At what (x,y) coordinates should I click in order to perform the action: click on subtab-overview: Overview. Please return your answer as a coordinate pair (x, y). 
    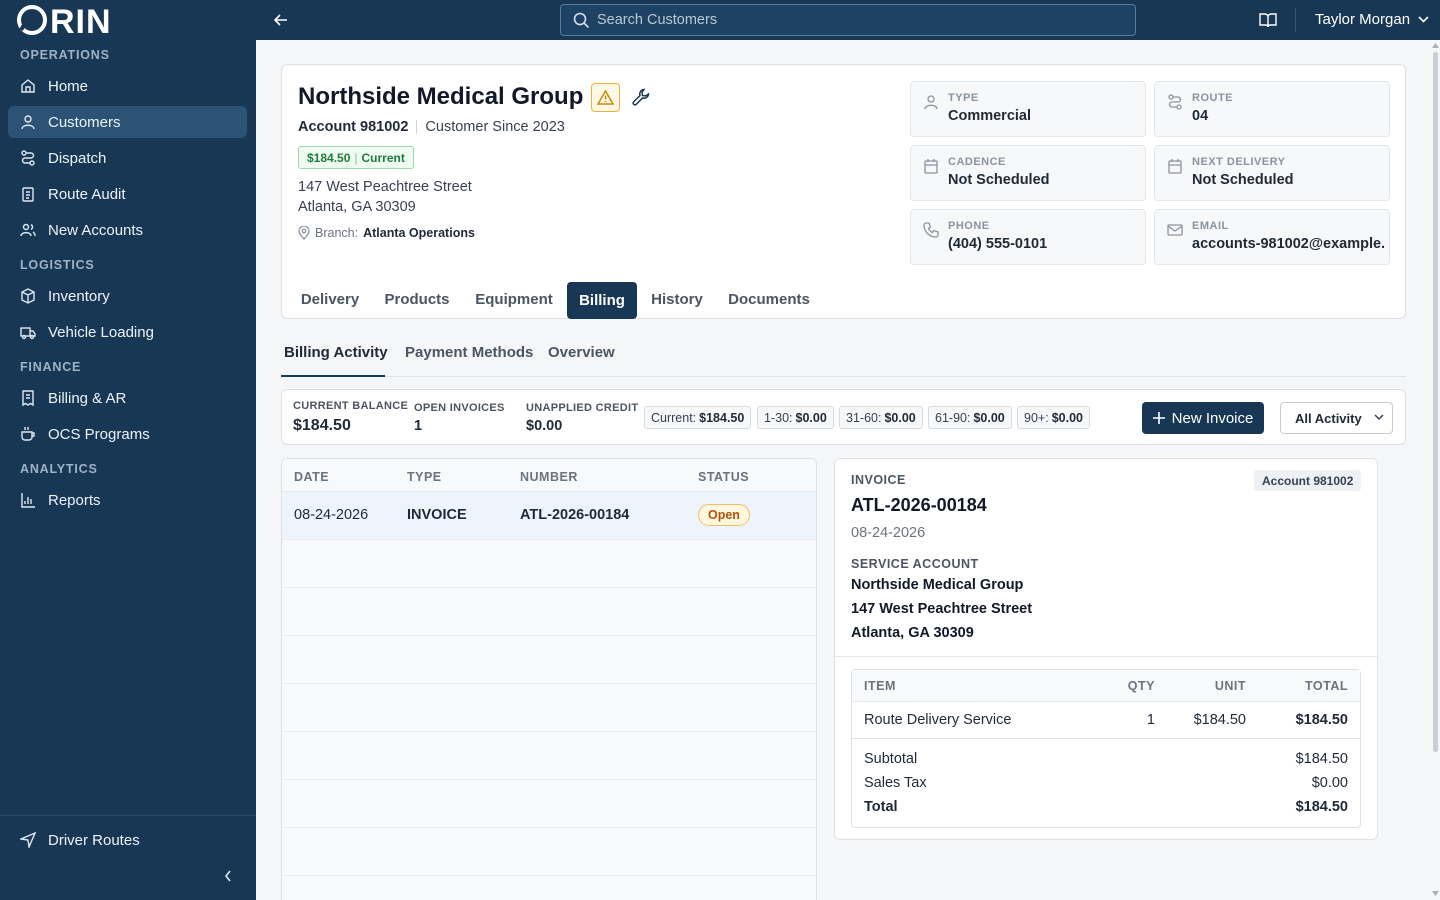
    Looking at the image, I should click on (581, 352).